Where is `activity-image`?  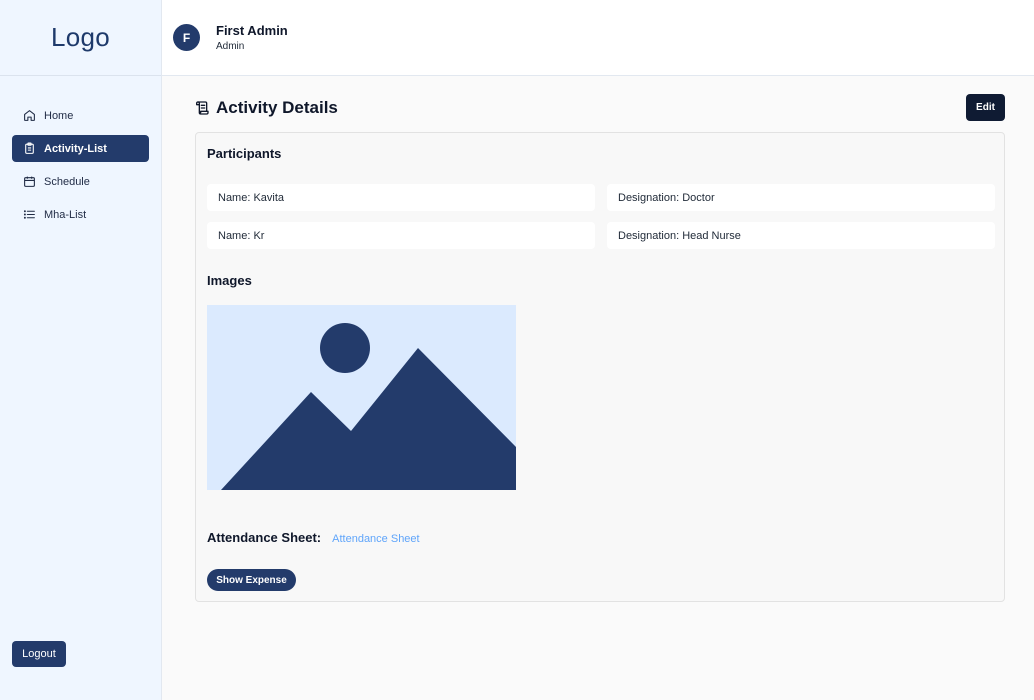 activity-image is located at coordinates (361, 397).